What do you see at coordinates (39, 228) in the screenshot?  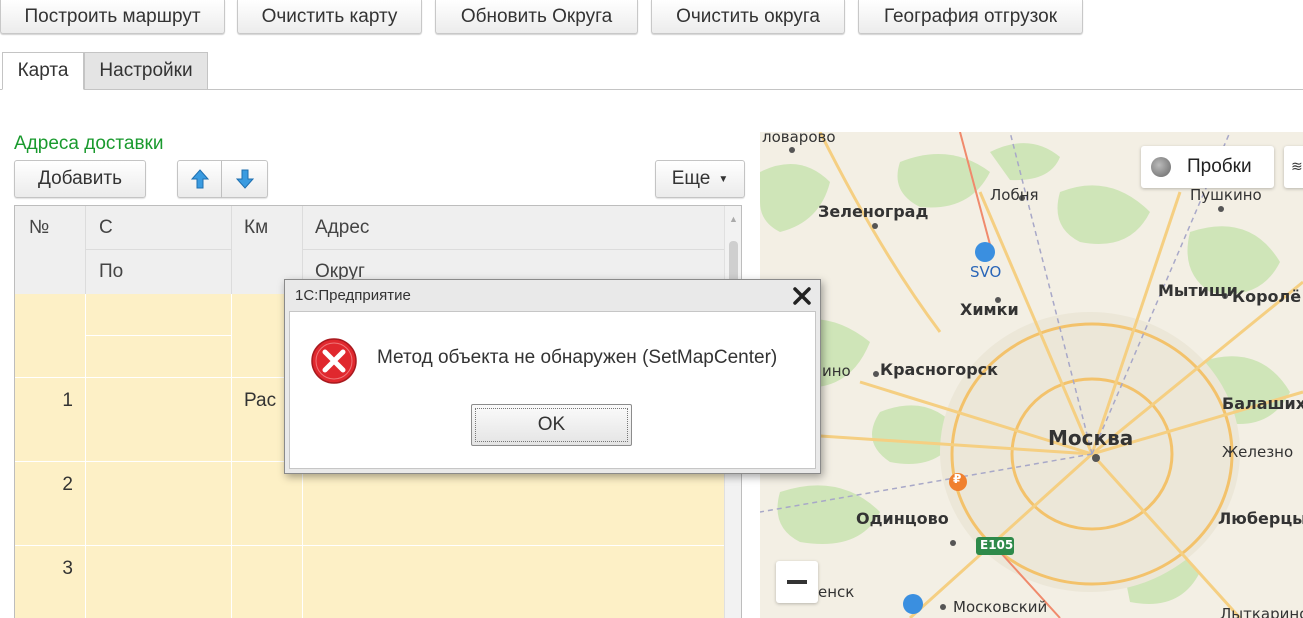 I see `header-num: №` at bounding box center [39, 228].